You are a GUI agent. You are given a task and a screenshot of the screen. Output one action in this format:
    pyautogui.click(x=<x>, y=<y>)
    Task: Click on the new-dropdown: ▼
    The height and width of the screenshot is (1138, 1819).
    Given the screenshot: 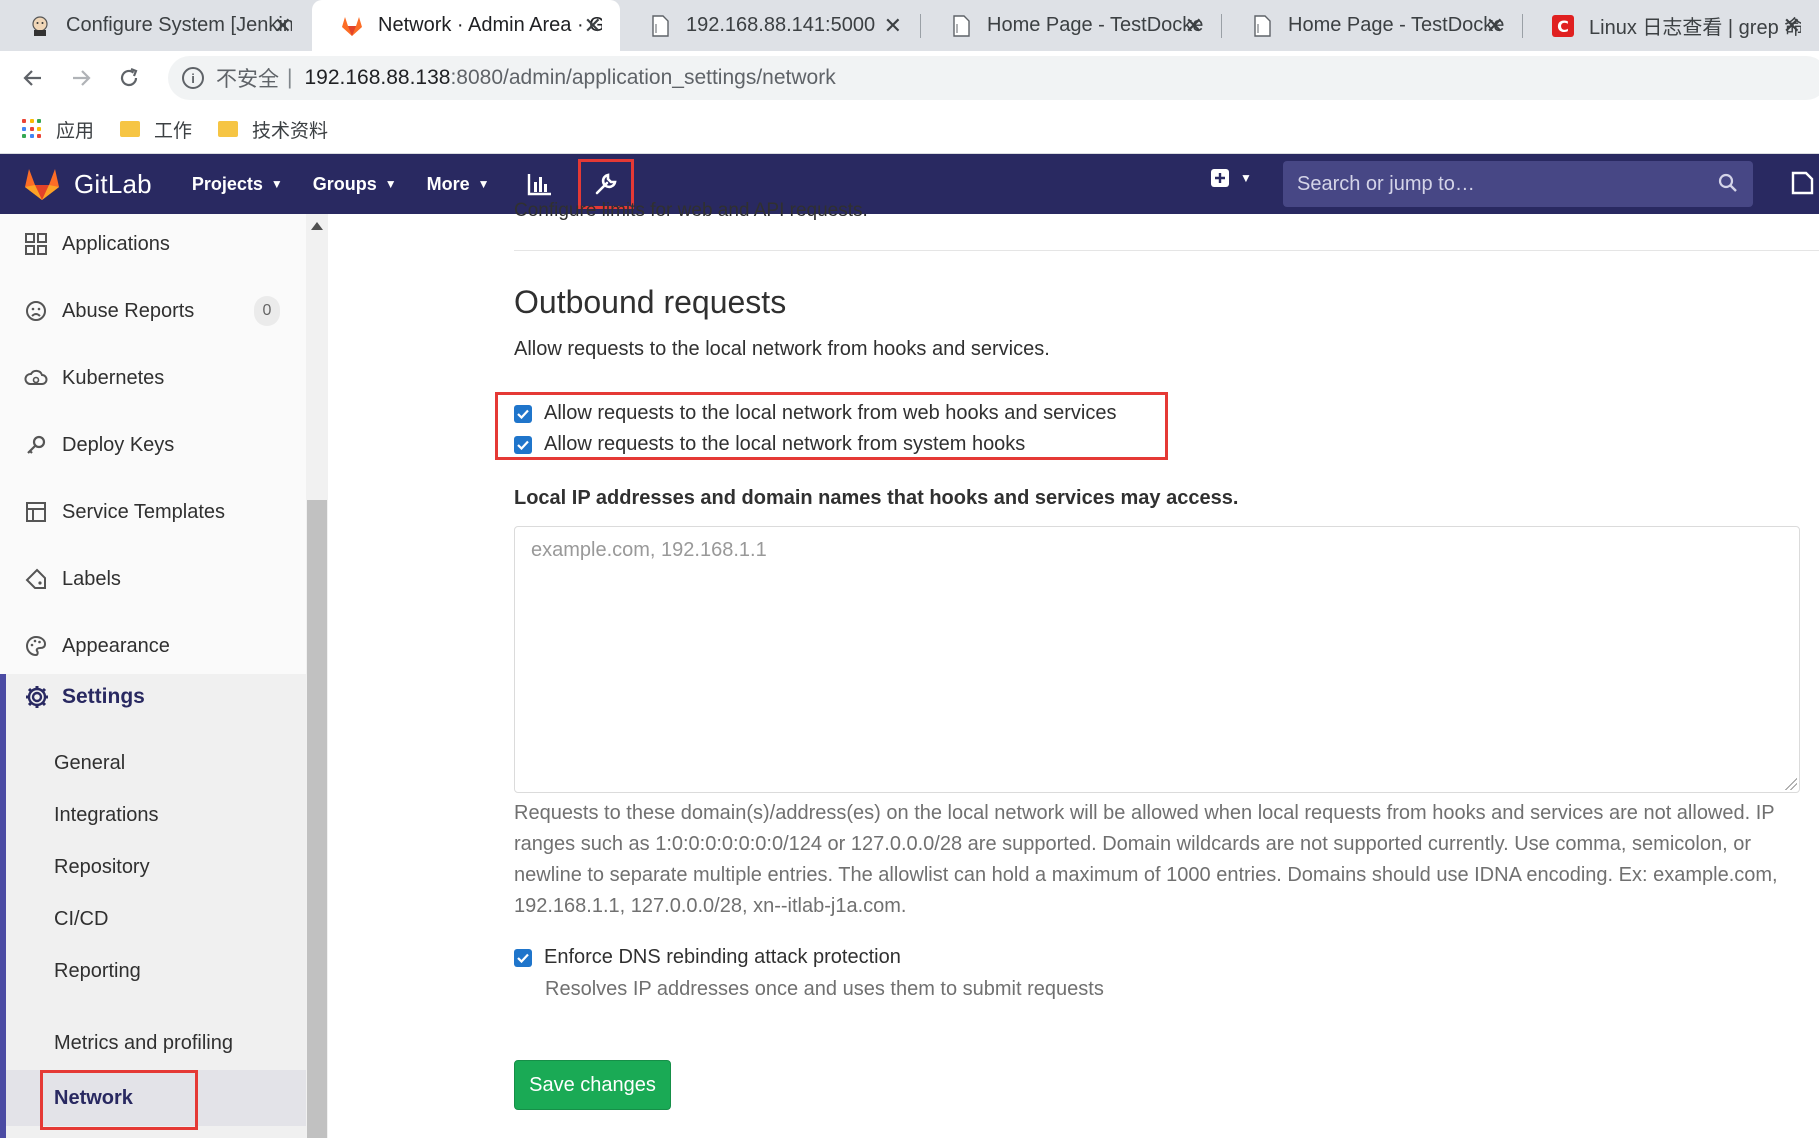 What is the action you would take?
    pyautogui.click(x=1231, y=178)
    